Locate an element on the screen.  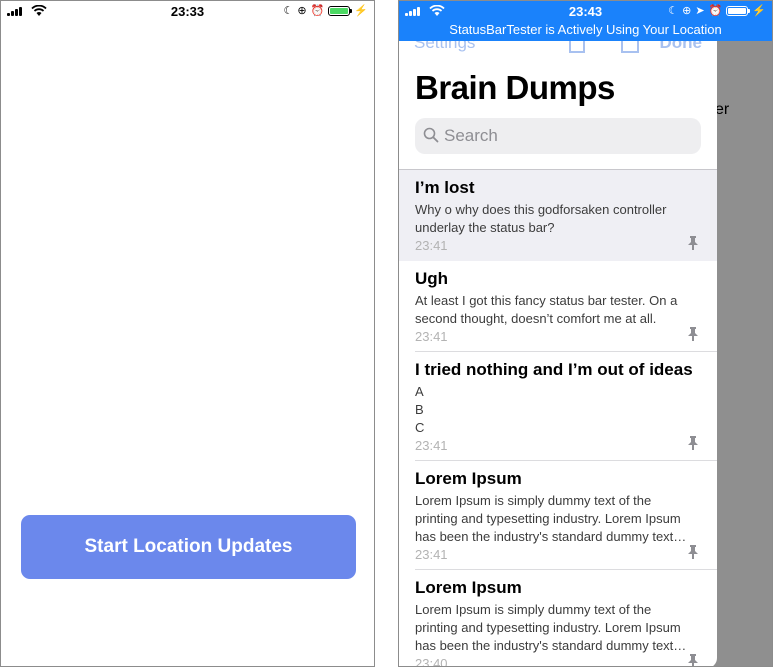
search-field: Search is located at coordinates (558, 136).